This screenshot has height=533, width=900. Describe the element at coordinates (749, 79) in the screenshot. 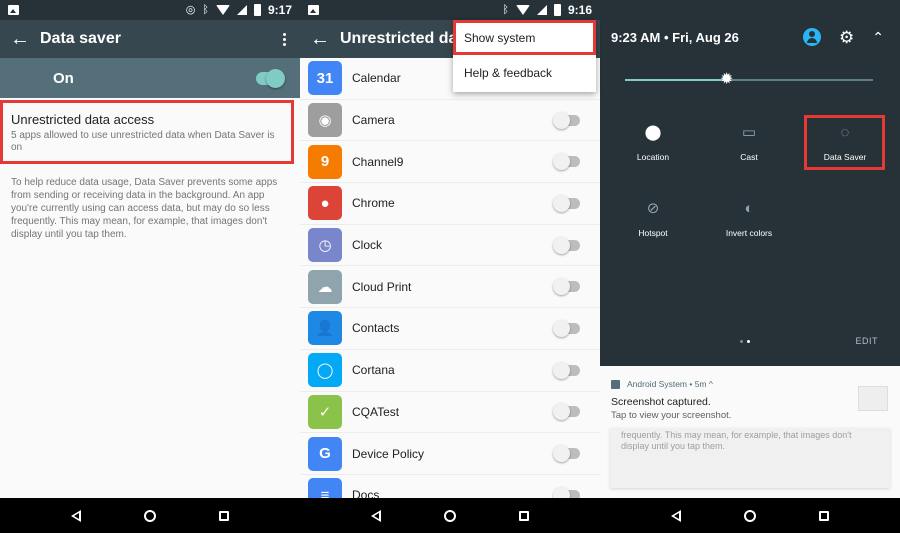

I see `brightness-slider: ✹` at that location.